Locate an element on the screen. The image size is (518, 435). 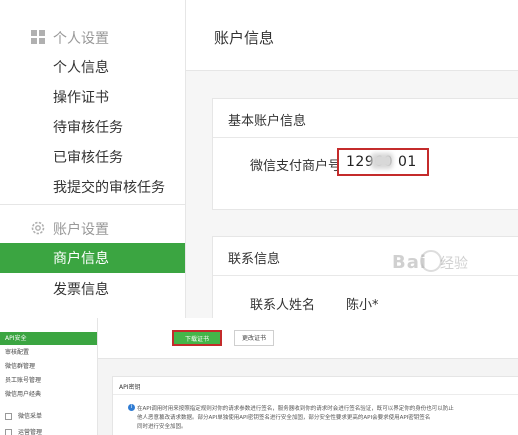
contact-name-label: 联系人姓名 is located at coordinates (283, 305).